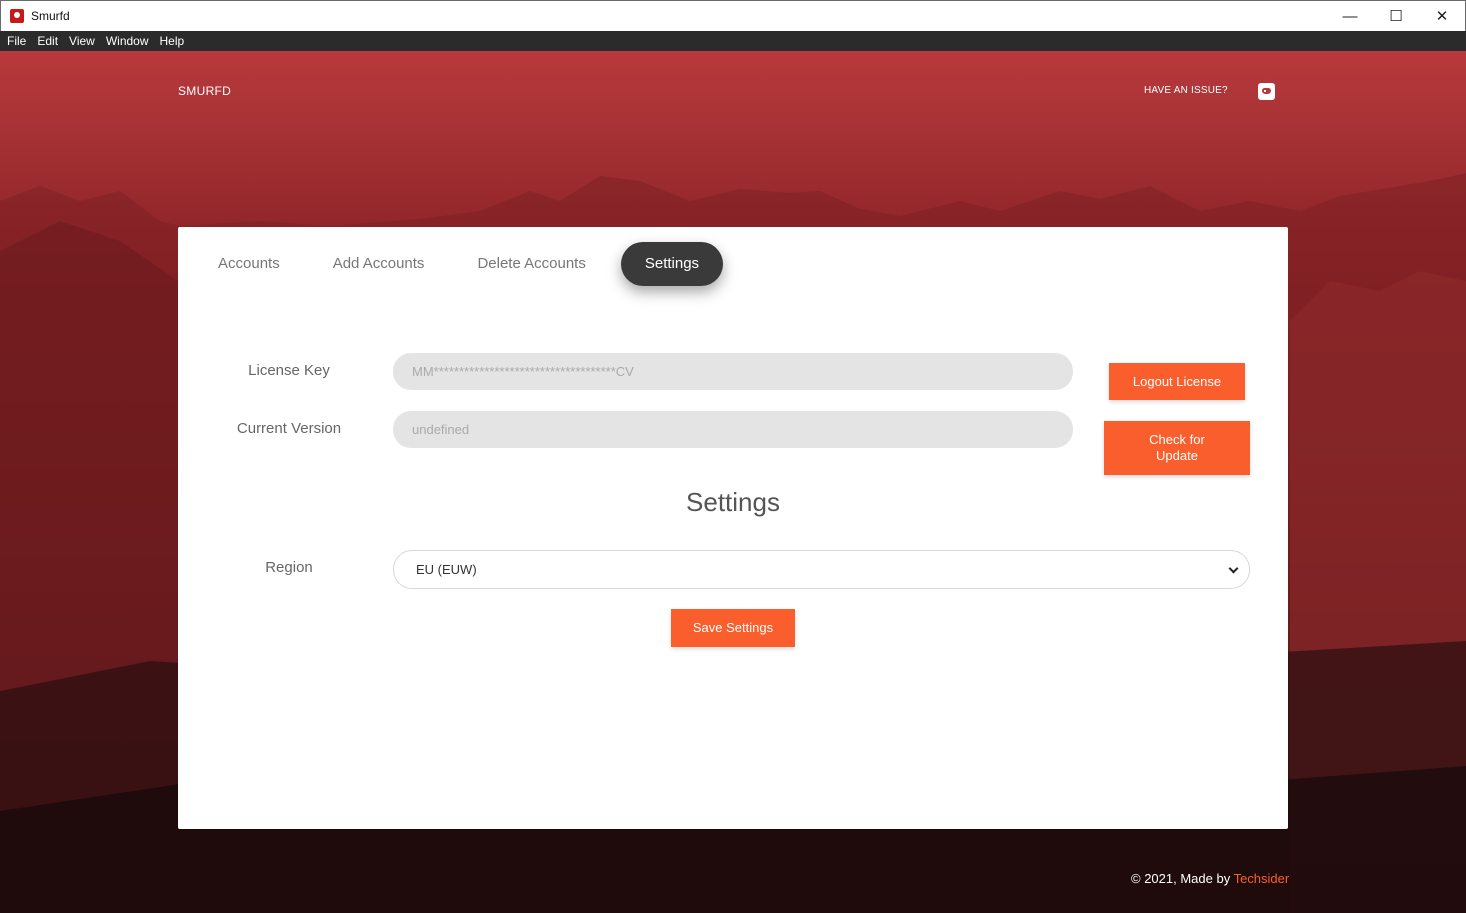 This screenshot has height=913, width=1466. What do you see at coordinates (127, 41) in the screenshot?
I see `menu-window: Window` at bounding box center [127, 41].